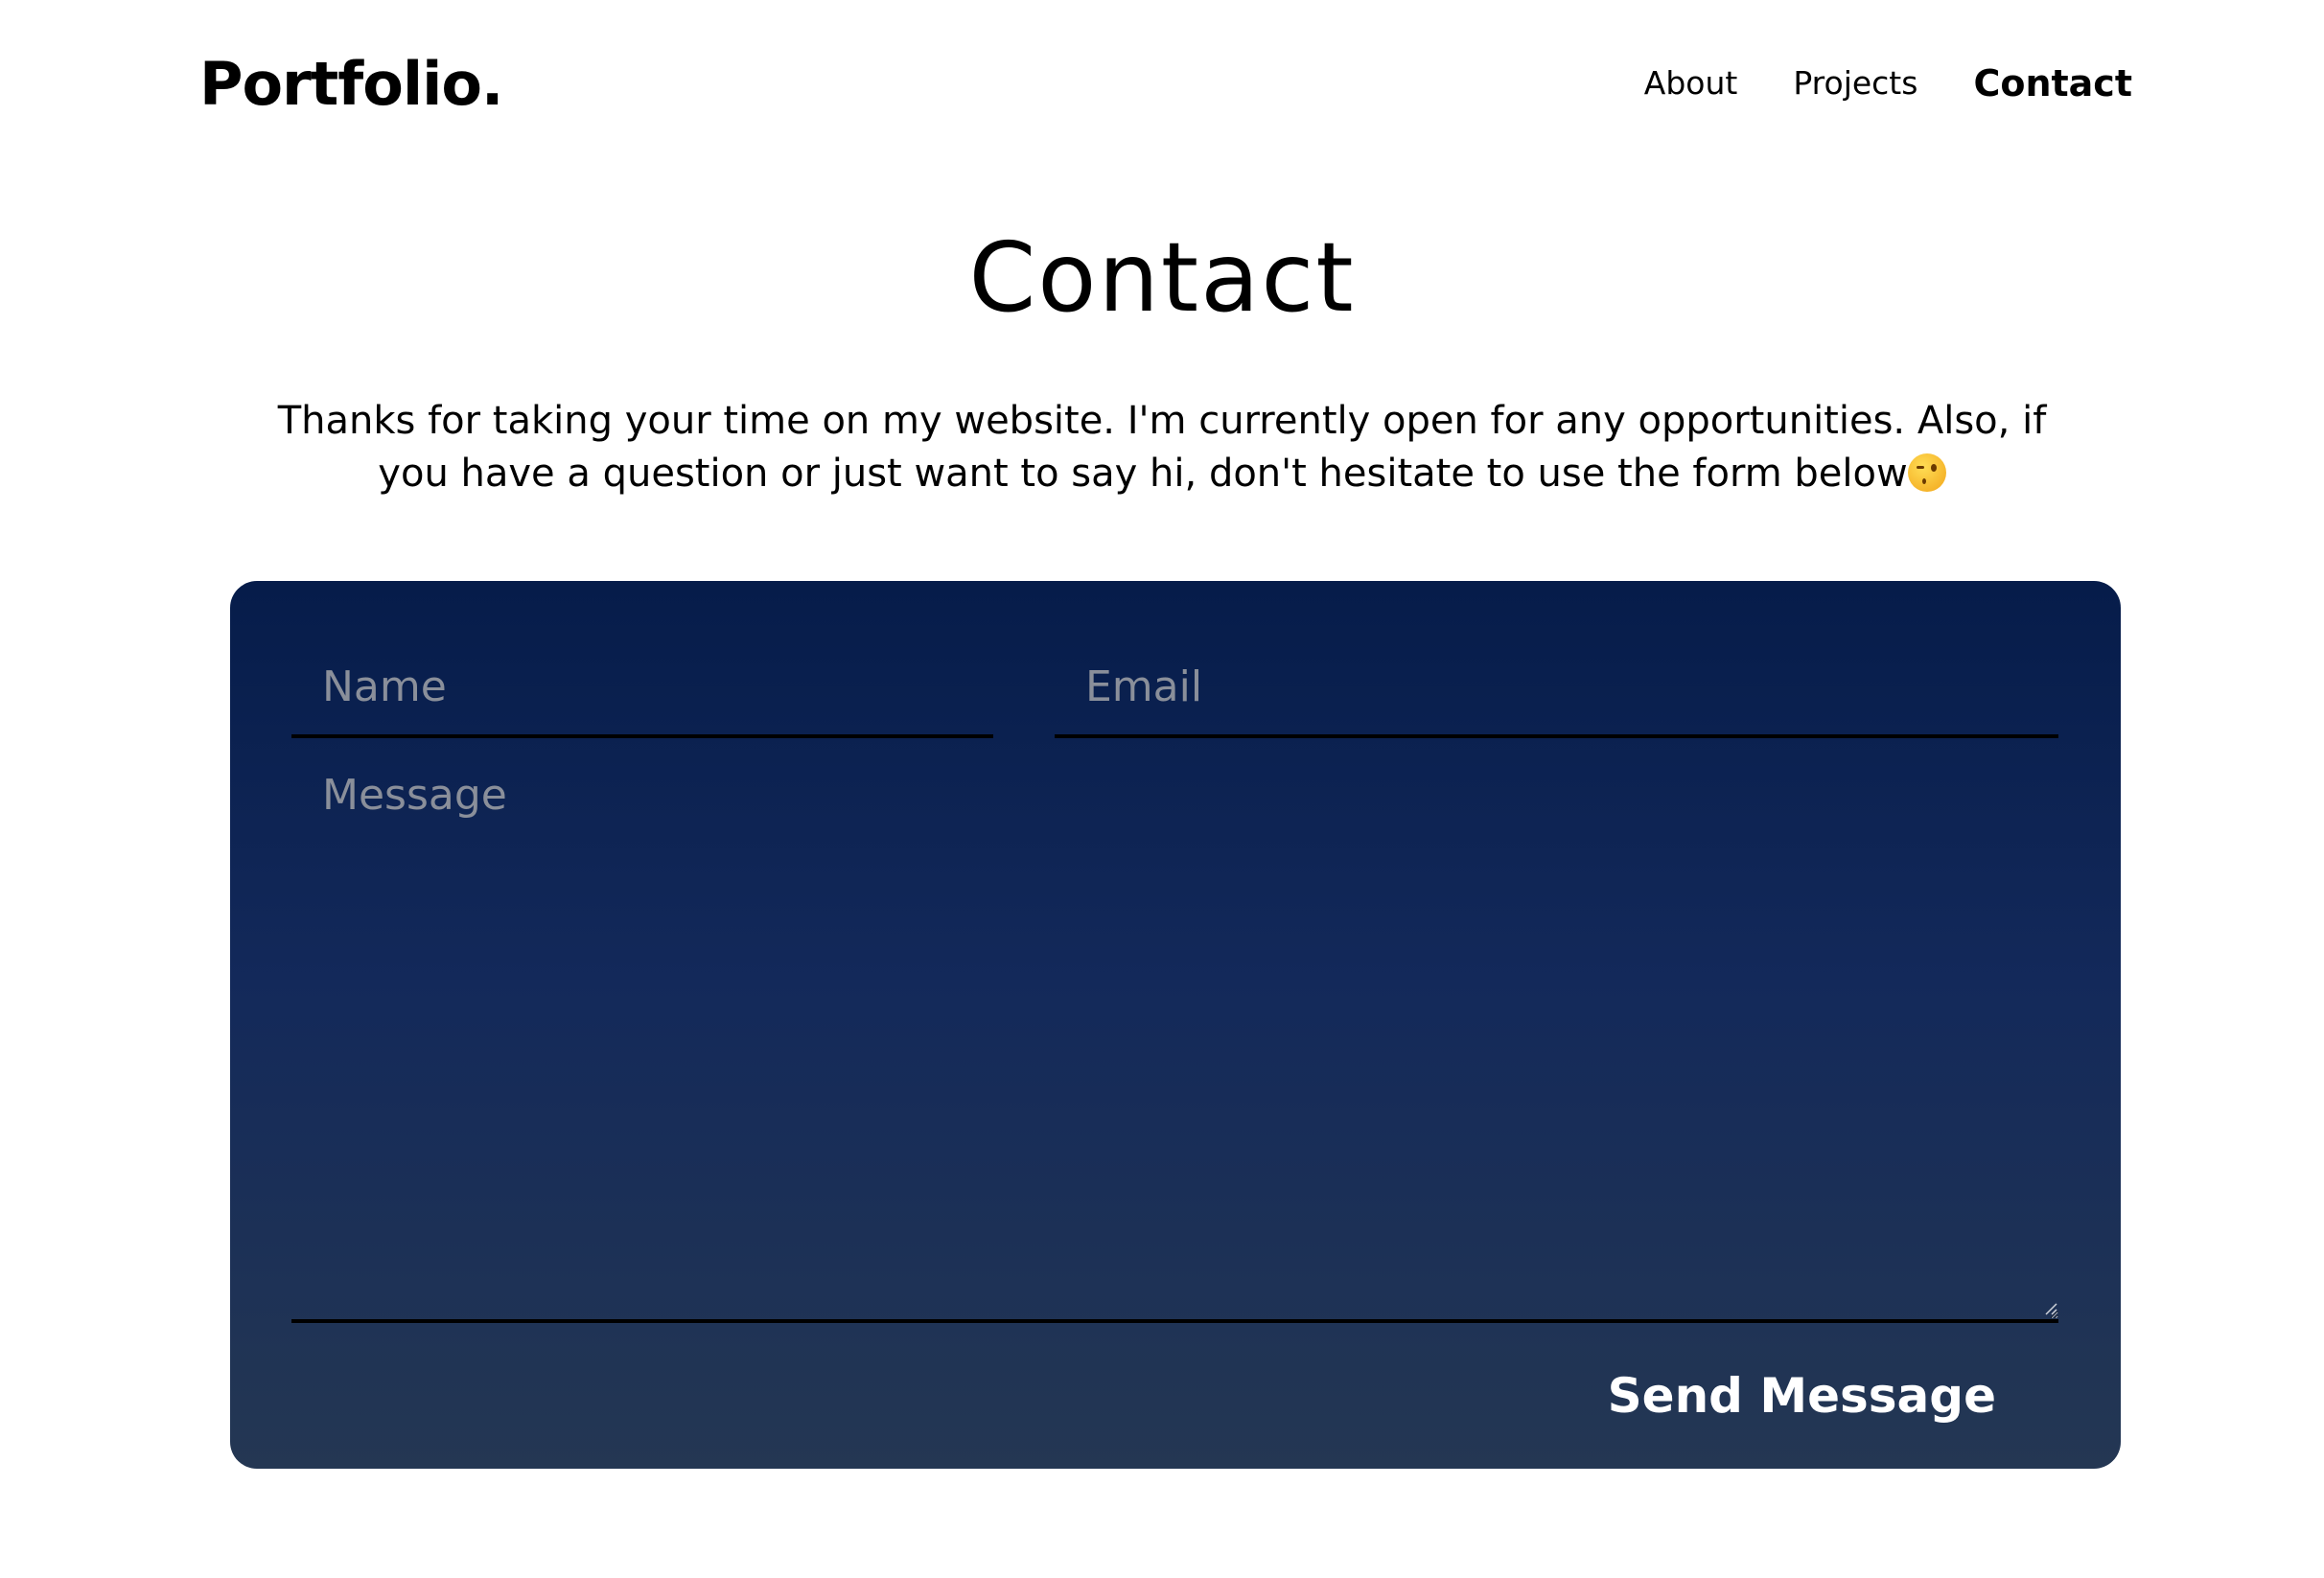  I want to click on resize-handle-icon, so click(2049, 1308).